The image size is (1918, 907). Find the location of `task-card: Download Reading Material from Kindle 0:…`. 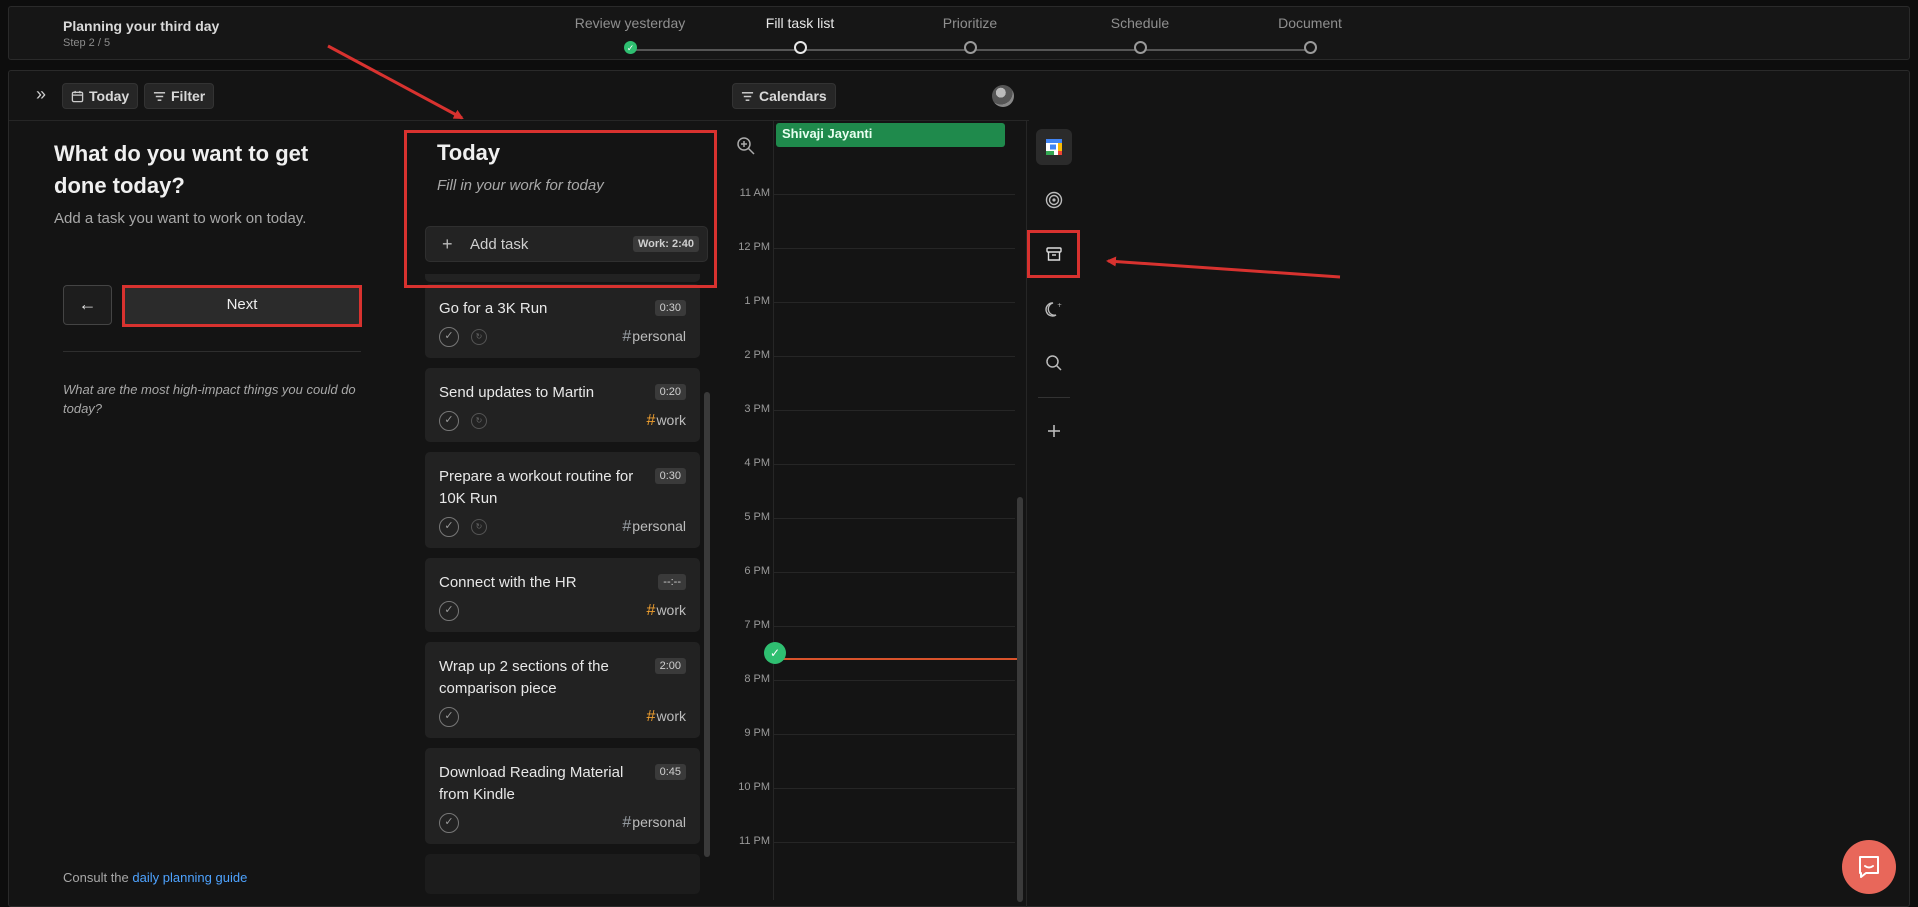

task-card: Download Reading Material from Kindle 0:… is located at coordinates (562, 796).